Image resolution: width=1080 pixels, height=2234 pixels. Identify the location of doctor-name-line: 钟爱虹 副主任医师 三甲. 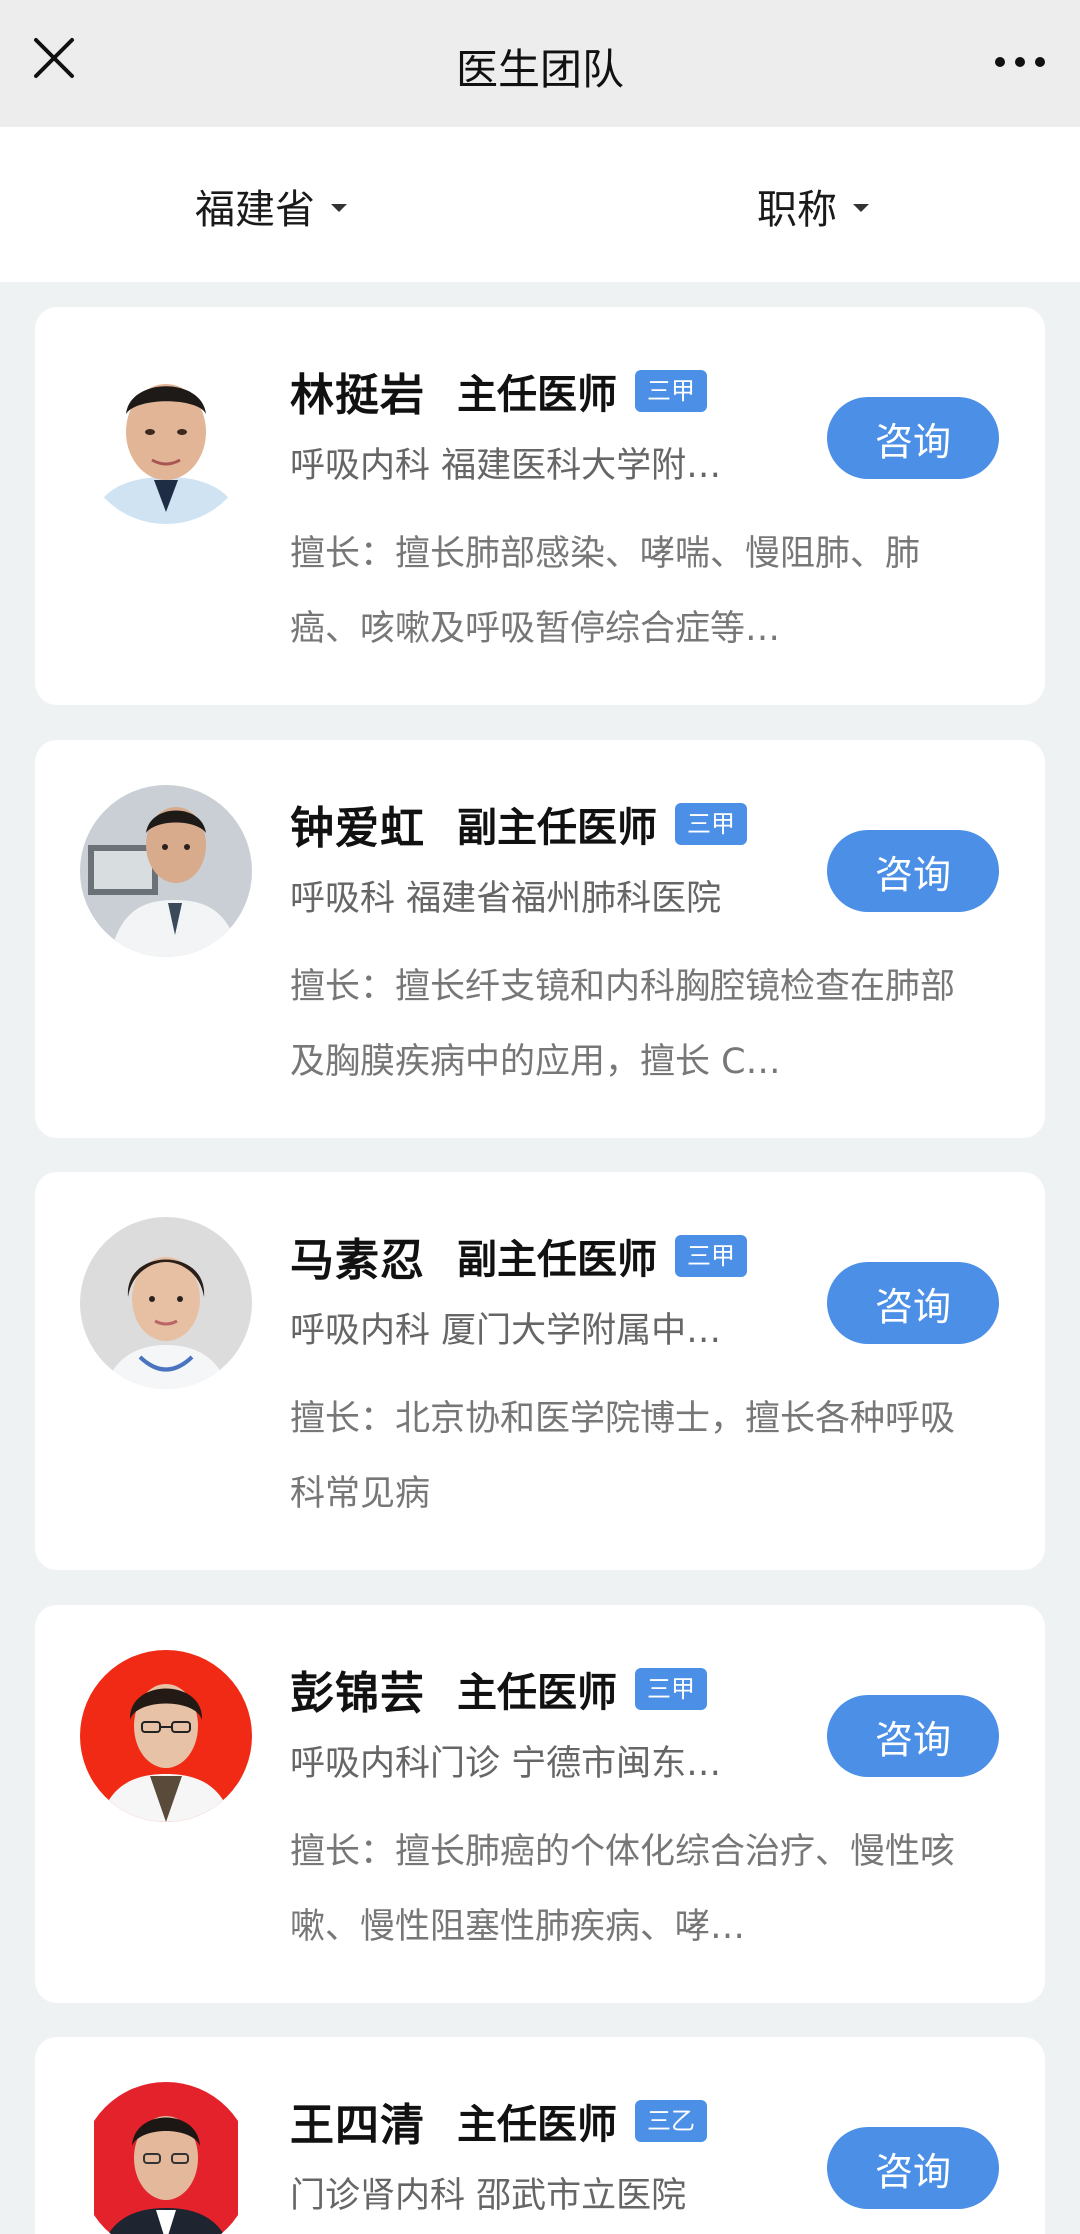
(518, 824).